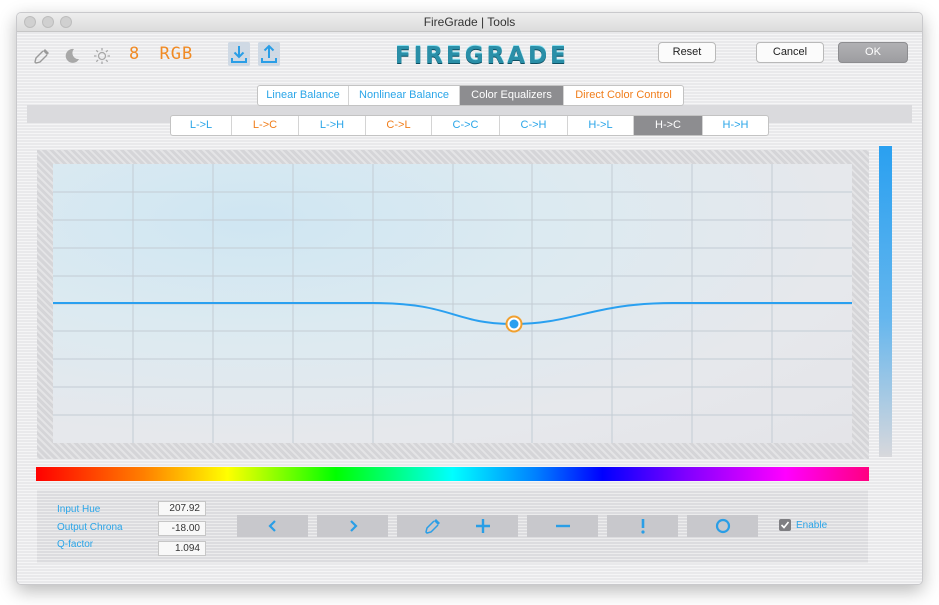 Image resolution: width=939 pixels, height=605 pixels. What do you see at coordinates (512, 95) in the screenshot?
I see `tab-color-equalizers: Color Equalizers` at bounding box center [512, 95].